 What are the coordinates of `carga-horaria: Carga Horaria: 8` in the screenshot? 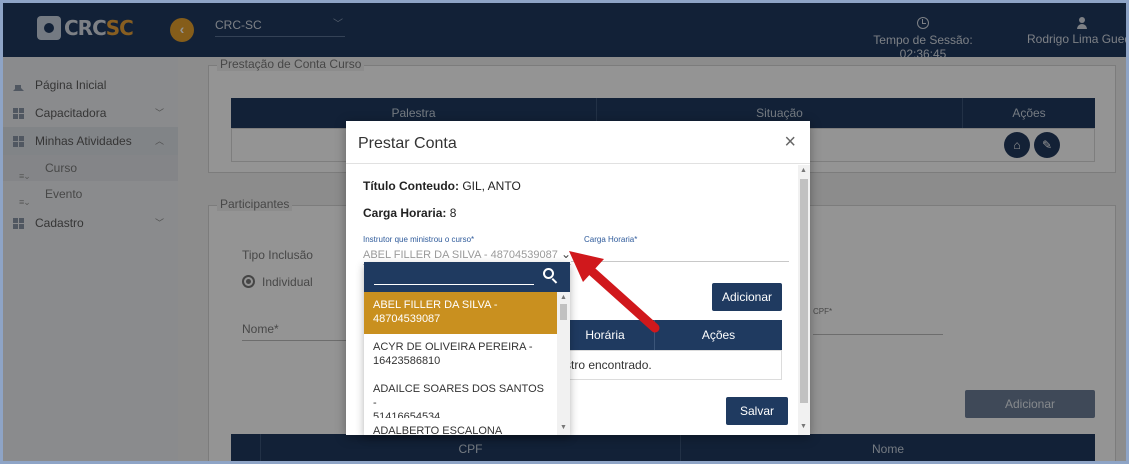 It's located at (409, 213).